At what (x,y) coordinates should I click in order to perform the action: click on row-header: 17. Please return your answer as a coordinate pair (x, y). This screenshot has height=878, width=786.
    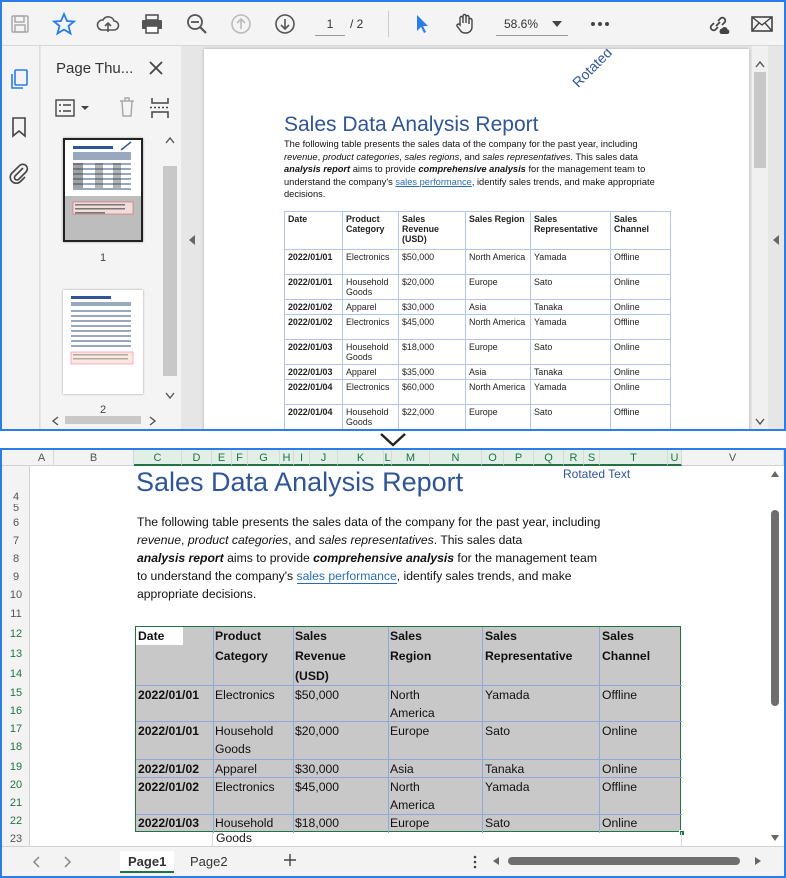
    Looking at the image, I should click on (16, 729).